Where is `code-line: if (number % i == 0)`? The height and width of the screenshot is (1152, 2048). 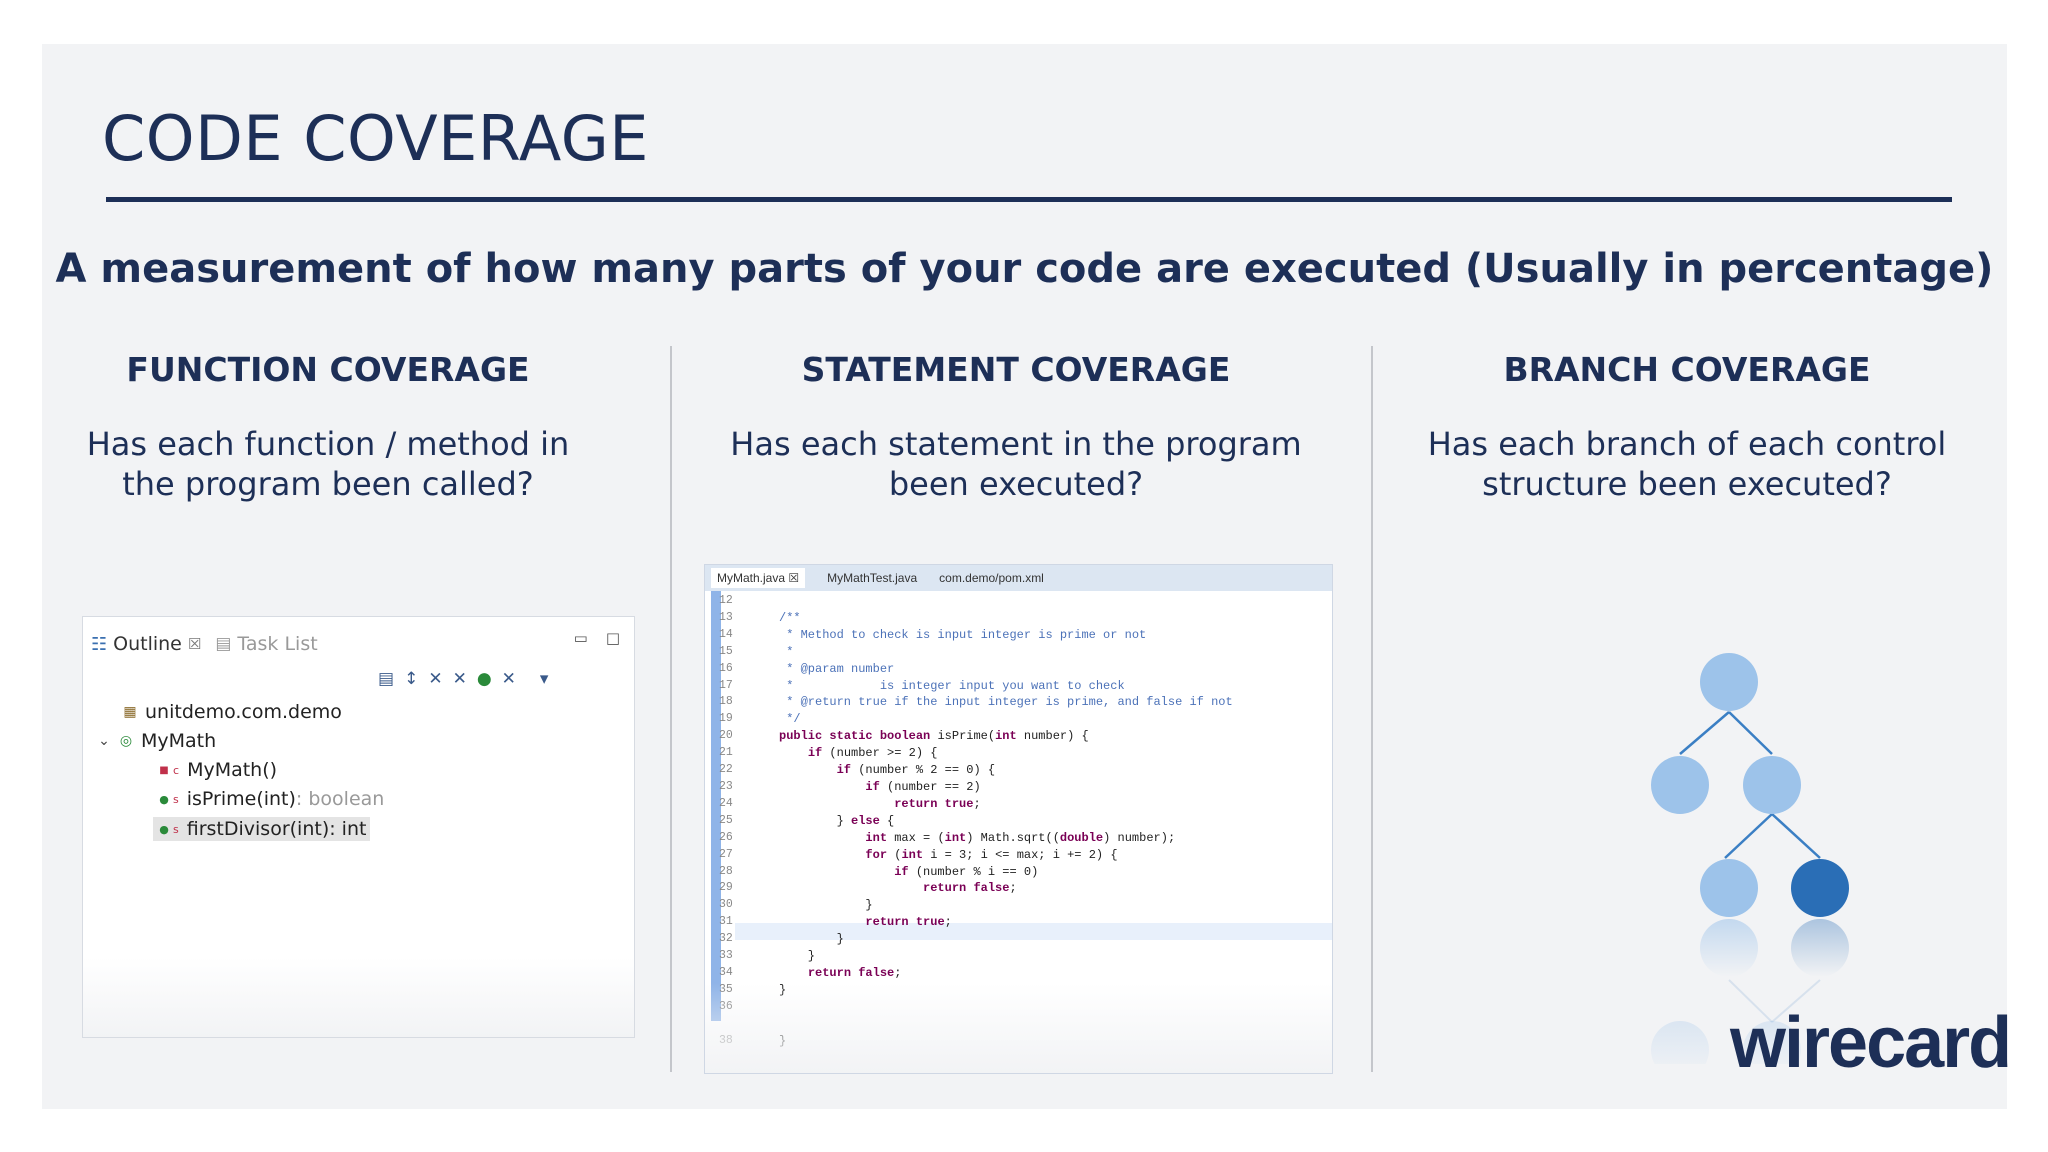
code-line: if (number % i == 0) is located at coordinates (966, 871).